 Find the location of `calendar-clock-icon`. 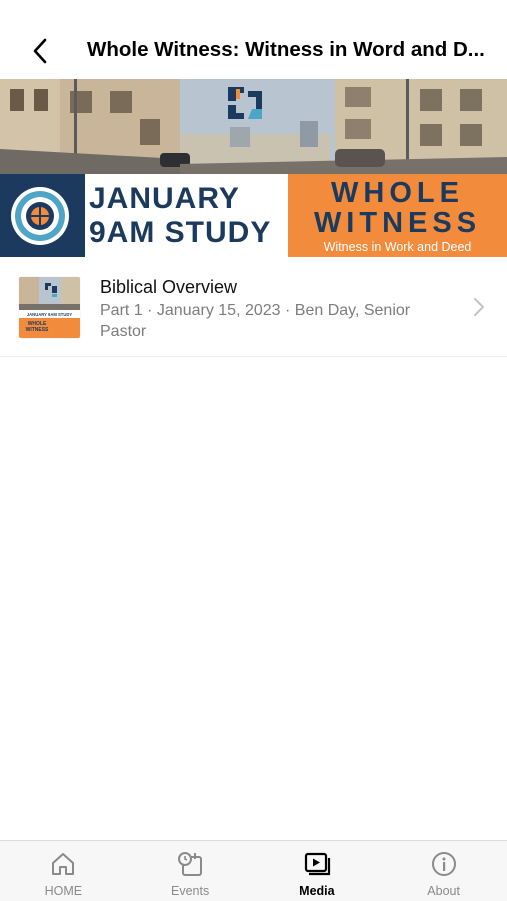

calendar-clock-icon is located at coordinates (190, 864).